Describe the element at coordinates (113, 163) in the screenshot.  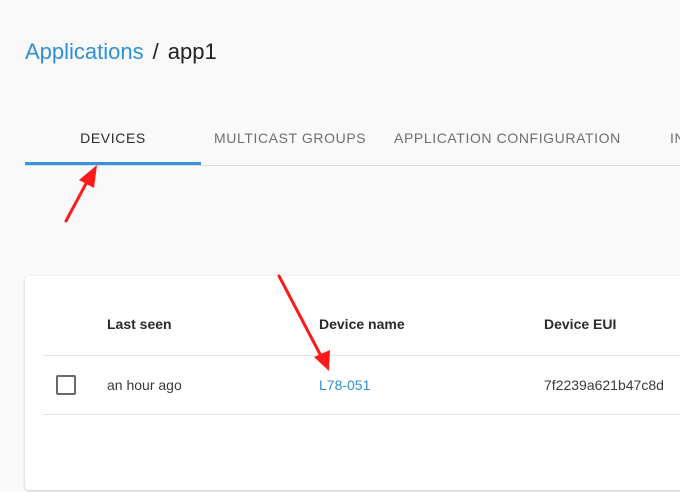
I see `active-tab-indicator` at that location.